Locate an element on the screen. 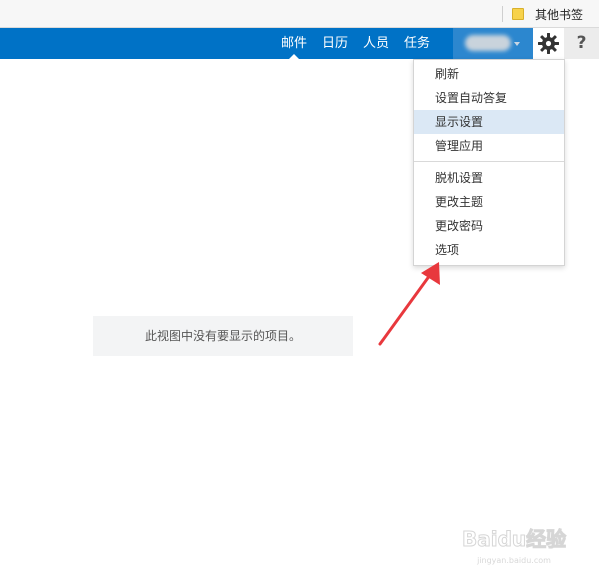  folder-icon is located at coordinates (518, 14).